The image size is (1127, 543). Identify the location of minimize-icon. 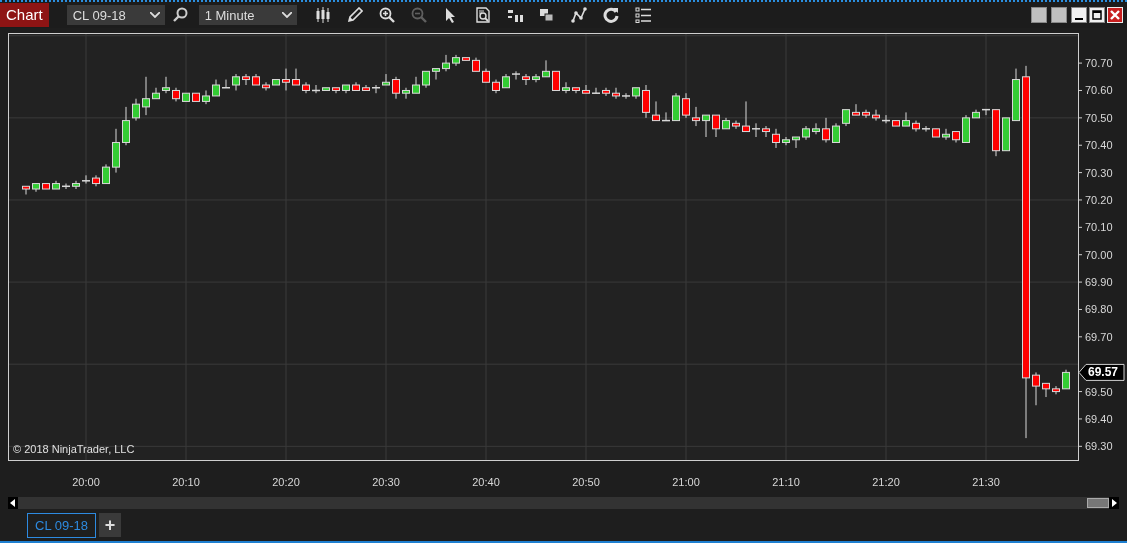
(1079, 19).